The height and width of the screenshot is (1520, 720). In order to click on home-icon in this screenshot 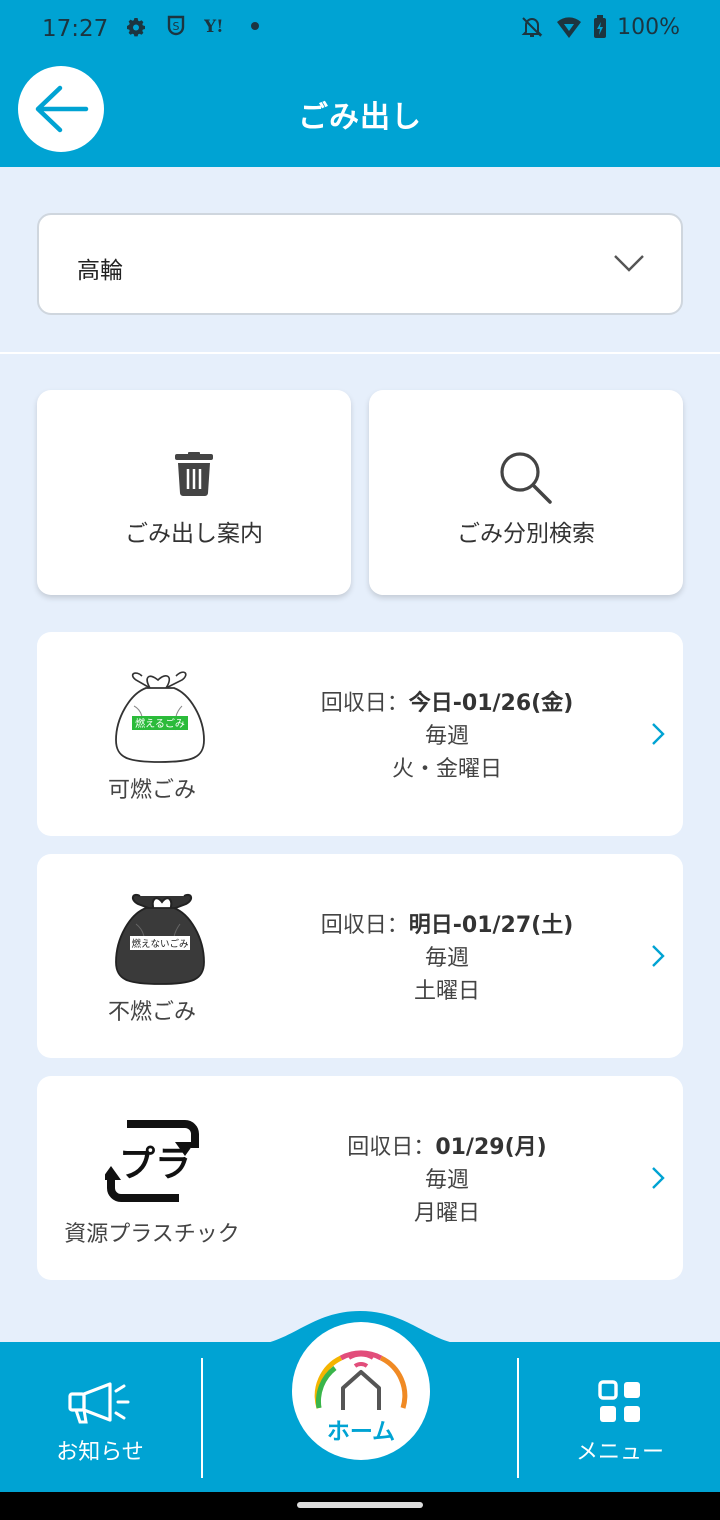, I will do `click(361, 1380)`.